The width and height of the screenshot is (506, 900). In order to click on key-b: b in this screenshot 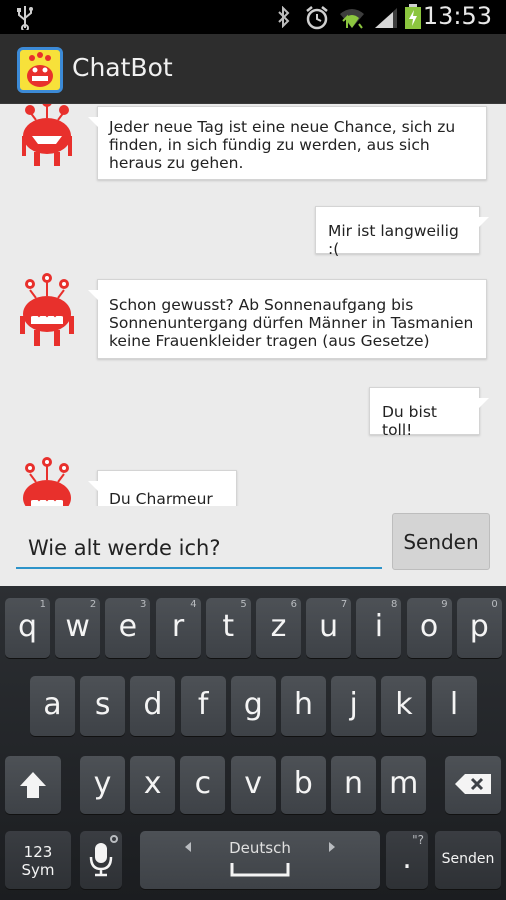, I will do `click(303, 785)`.